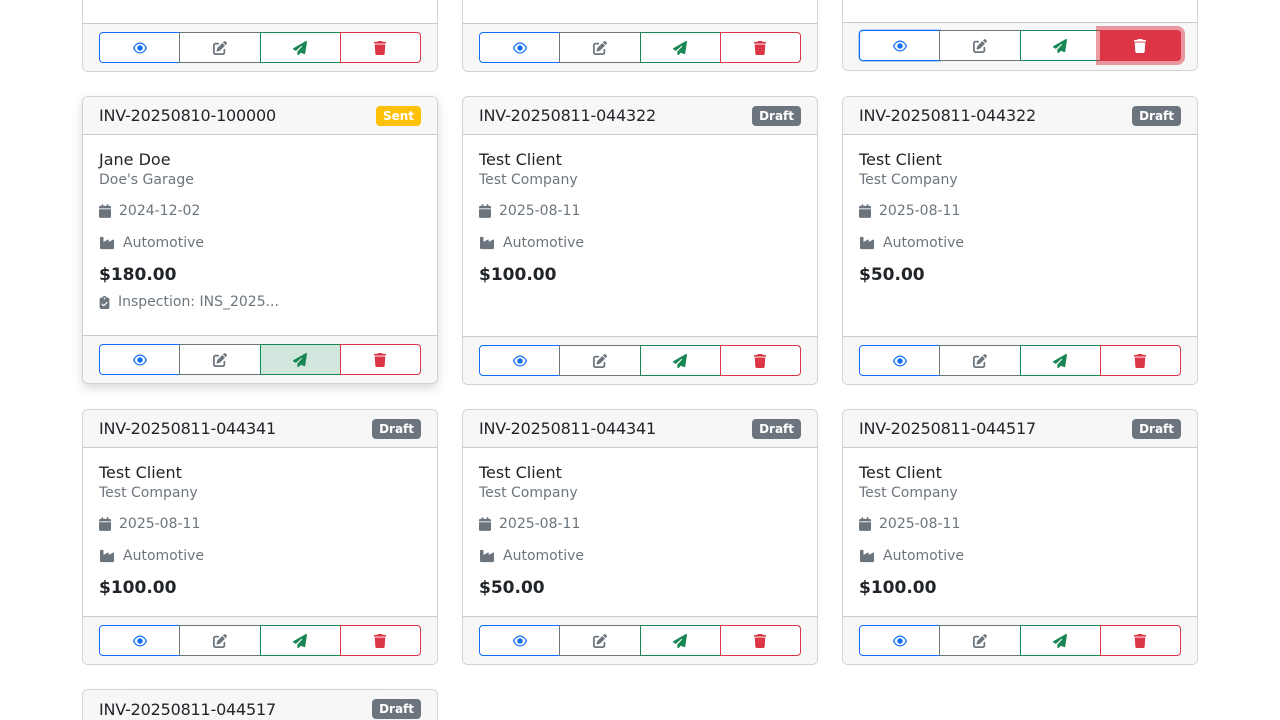  What do you see at coordinates (187, 115) in the screenshot?
I see `invoice-number: INV-20250810-100000` at bounding box center [187, 115].